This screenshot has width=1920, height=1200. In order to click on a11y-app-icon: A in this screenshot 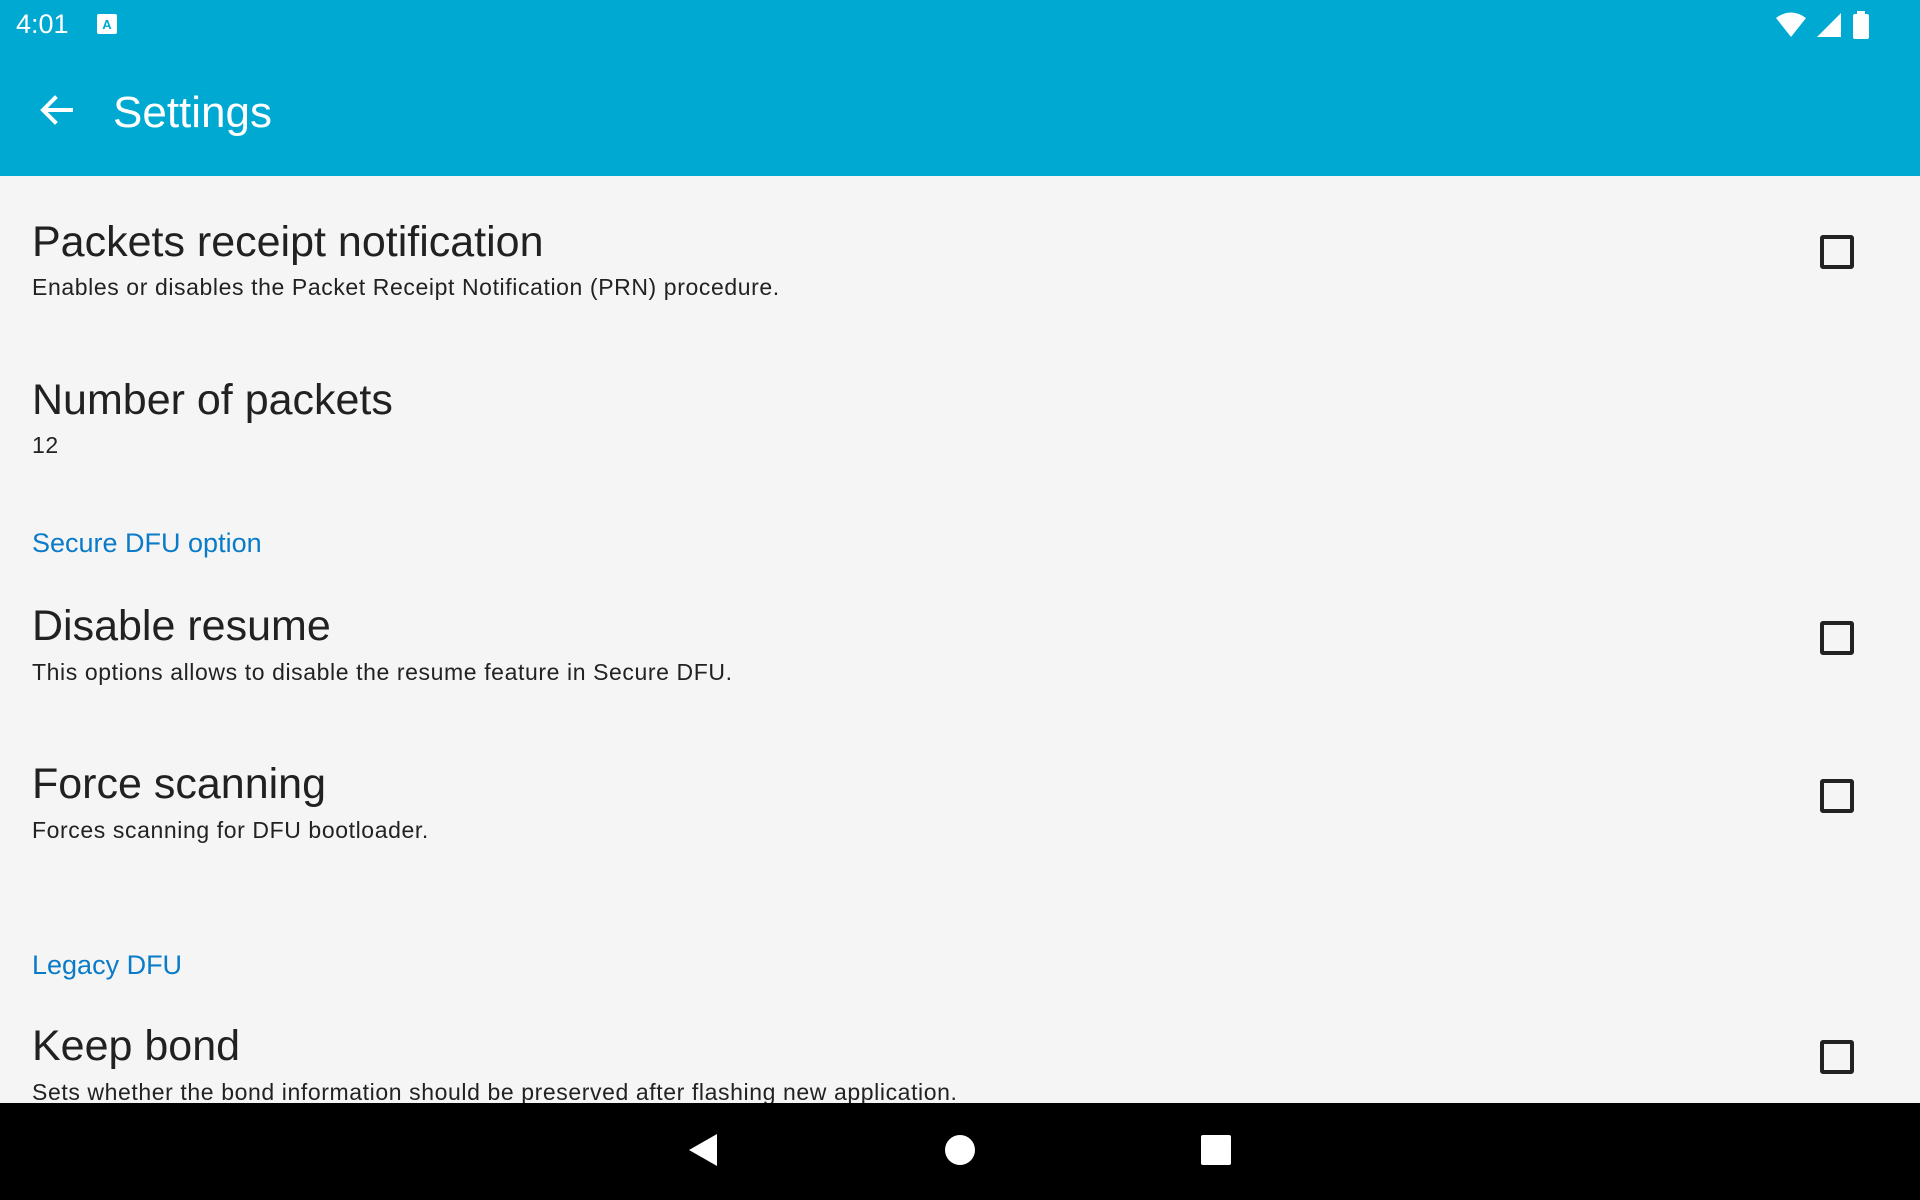, I will do `click(107, 24)`.